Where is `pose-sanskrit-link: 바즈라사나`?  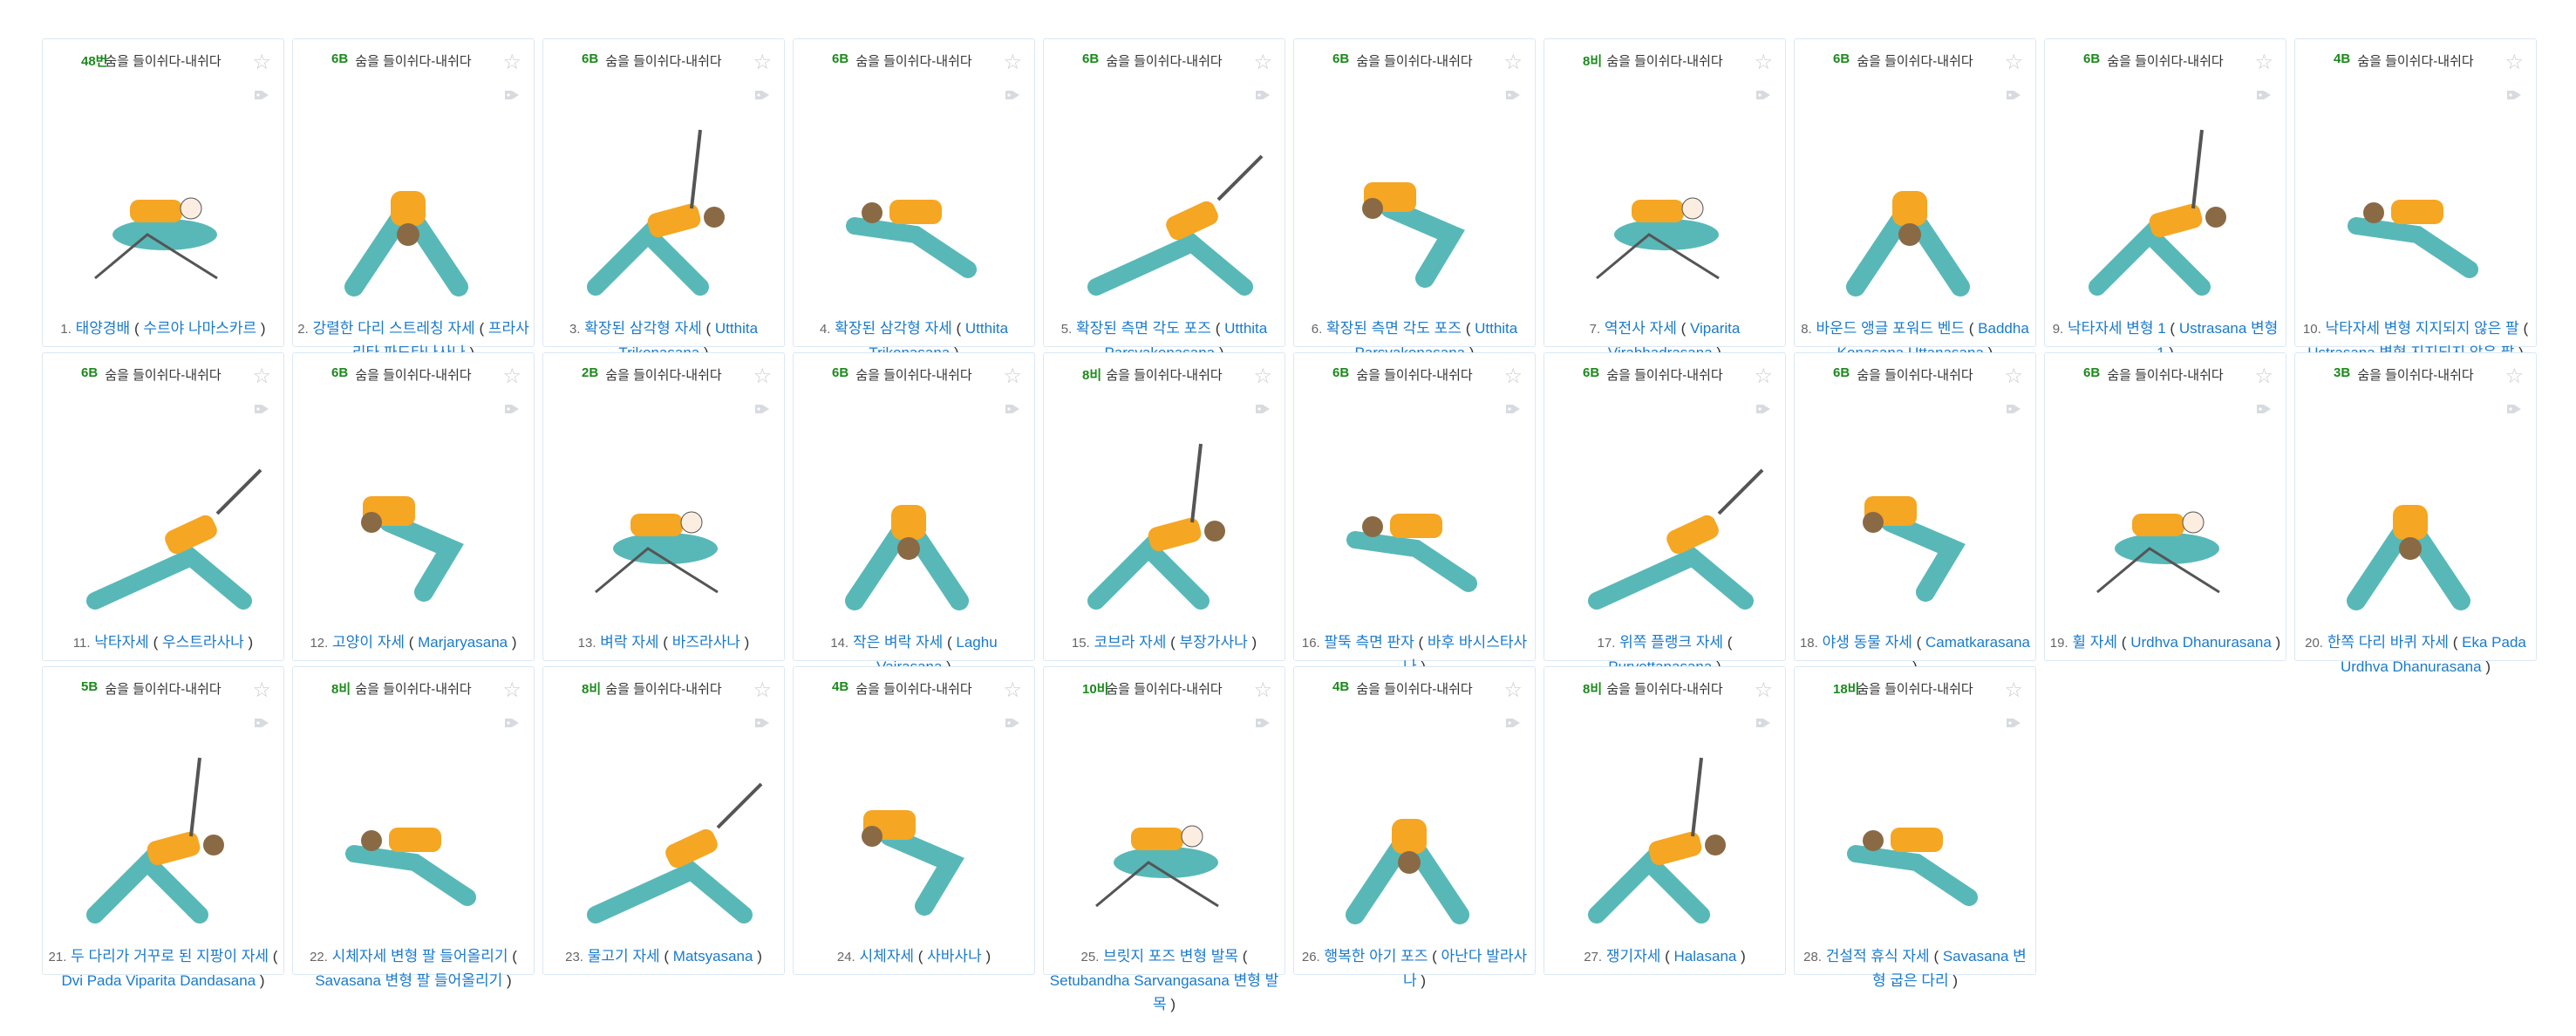
pose-sanskrit-link: 바즈라사나 is located at coordinates (706, 642).